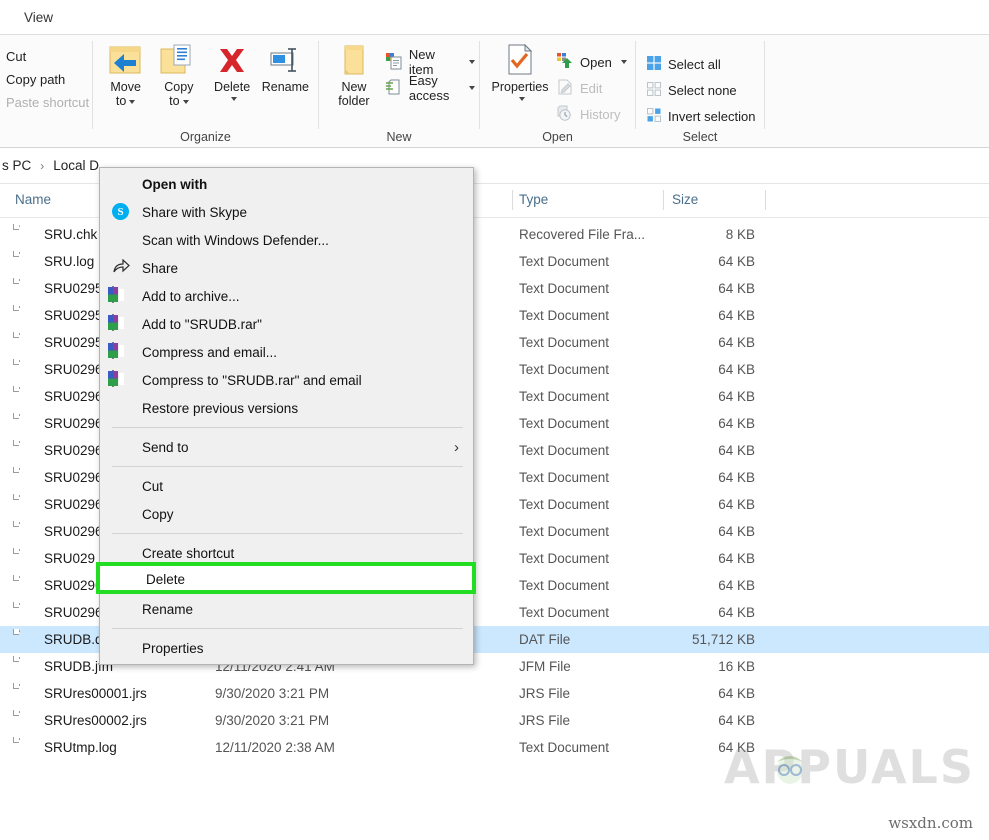 The height and width of the screenshot is (840, 989). What do you see at coordinates (165, 579) in the screenshot?
I see `highlight-target-label: Delete` at bounding box center [165, 579].